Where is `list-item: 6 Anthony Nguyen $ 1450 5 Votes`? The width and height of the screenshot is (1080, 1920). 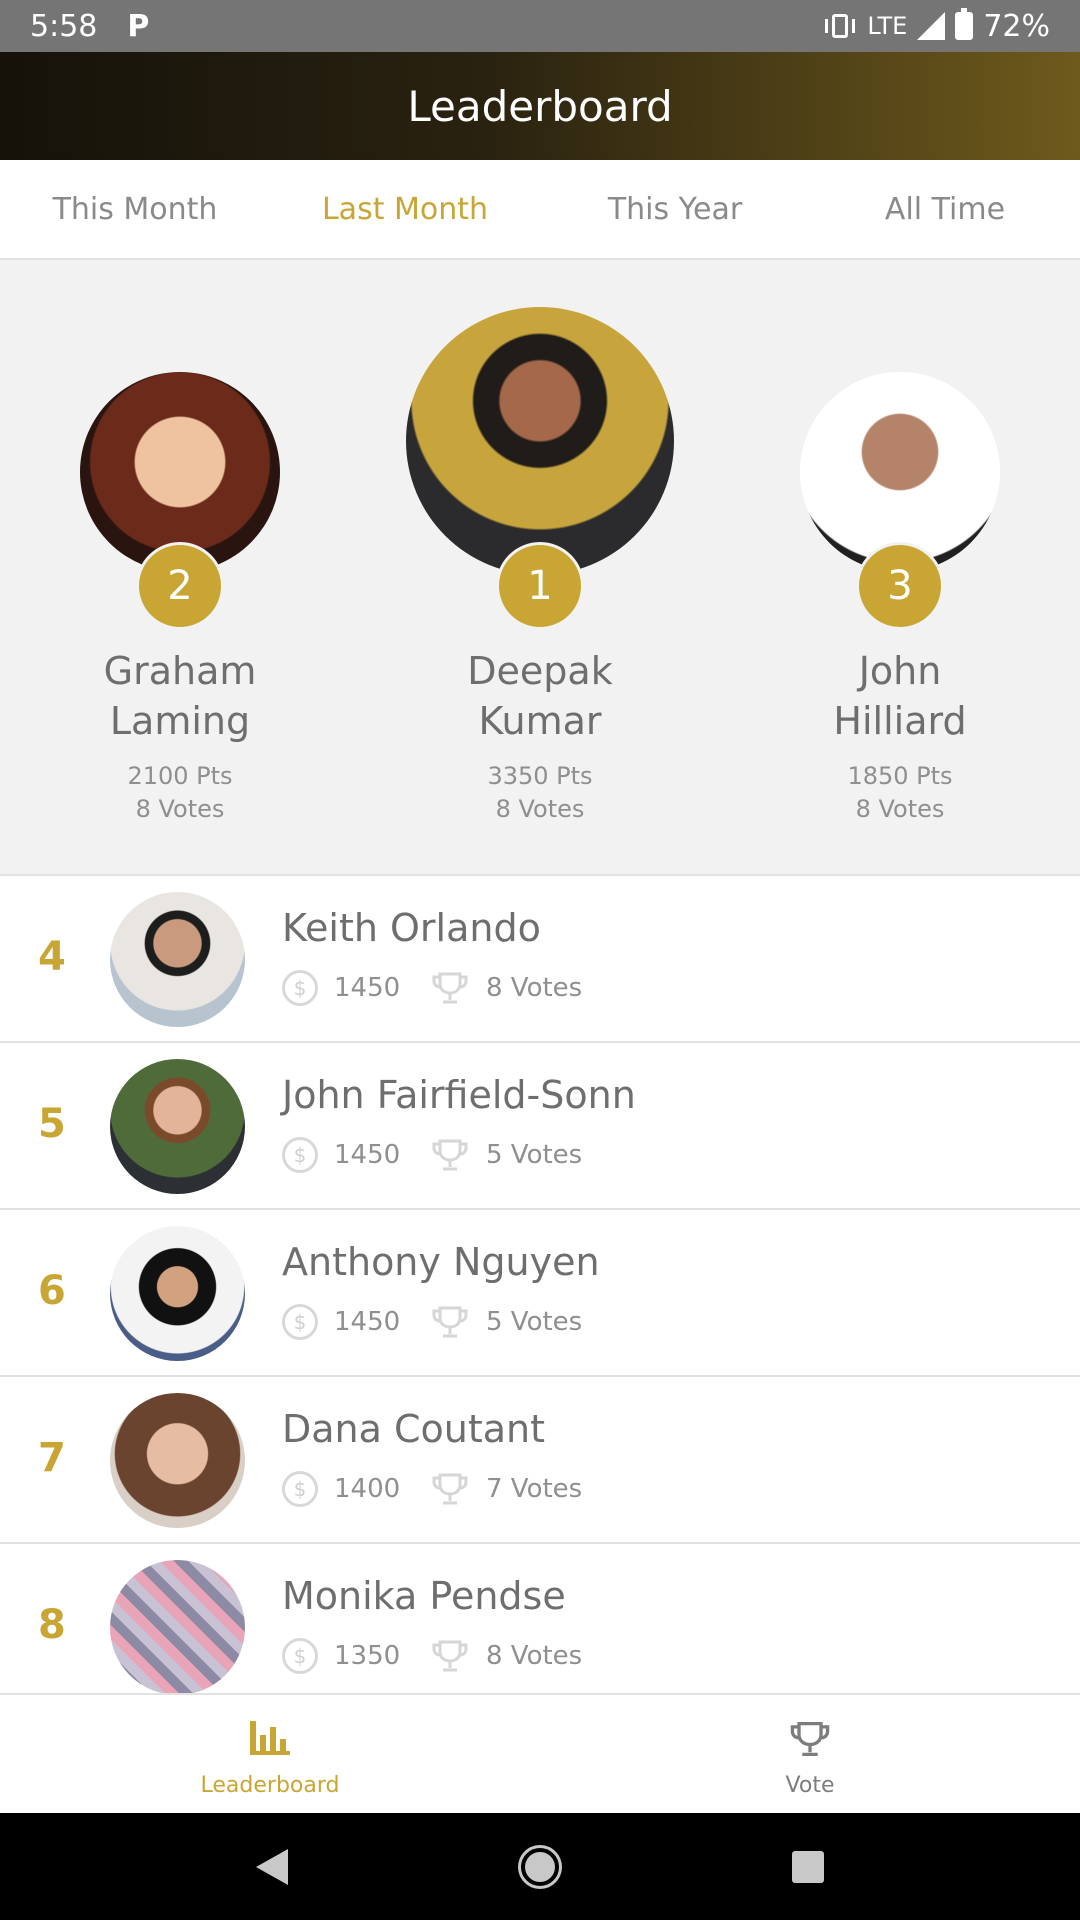
list-item: 6 Anthony Nguyen $ 1450 5 Votes is located at coordinates (540, 1293).